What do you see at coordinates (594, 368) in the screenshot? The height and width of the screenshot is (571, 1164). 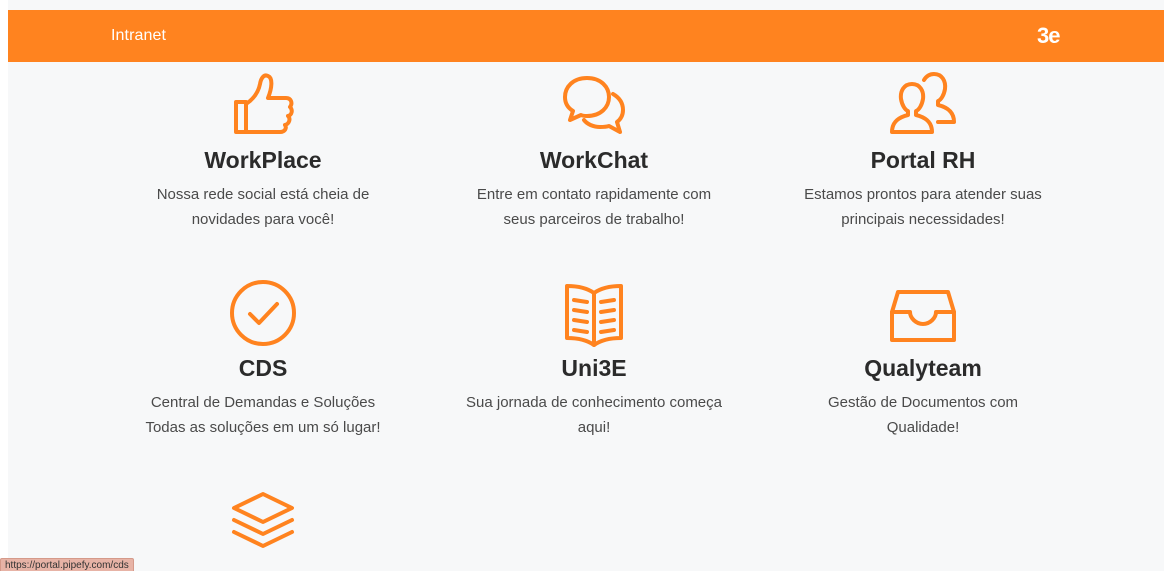 I see `card-title: Uni3E` at bounding box center [594, 368].